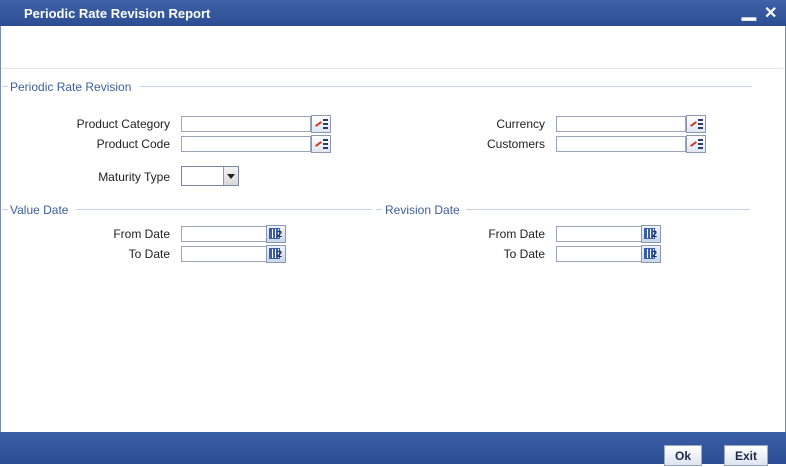 The image size is (786, 467). What do you see at coordinates (39, 210) in the screenshot?
I see `section-title-value-date: Value Date` at bounding box center [39, 210].